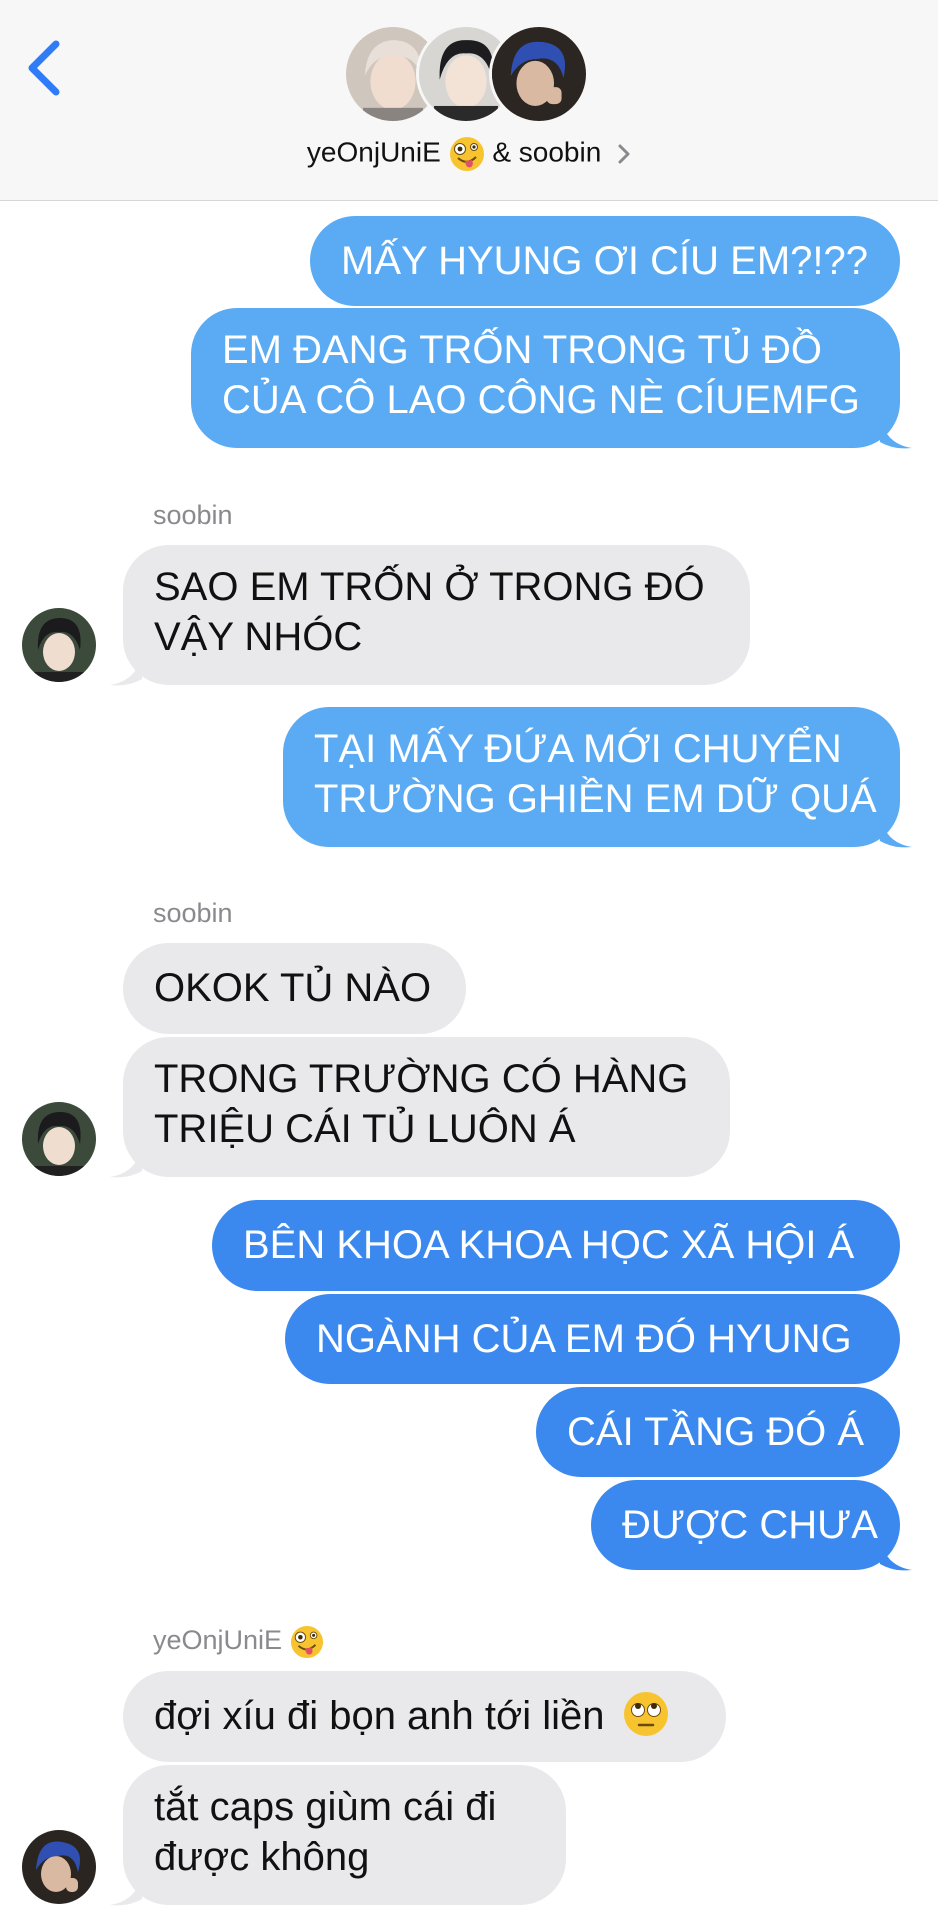 Image resolution: width=938 pixels, height=1920 pixels. I want to click on message-text: OKOK TỦ NÀO, so click(293, 988).